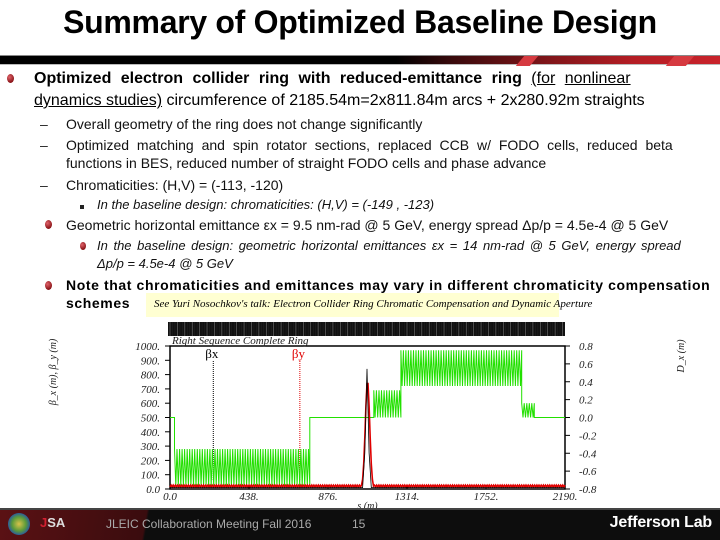 This screenshot has width=720, height=540. I want to click on y-left-tick-label: 100., so click(150, 476).